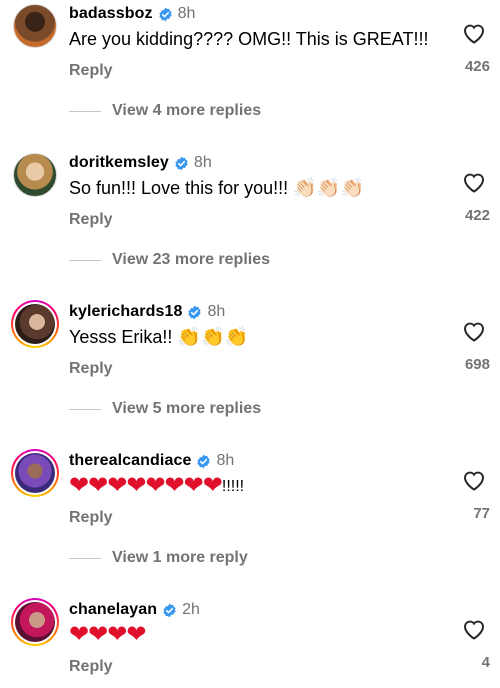  I want to click on view-replies-label: View 5 more replies, so click(187, 408).